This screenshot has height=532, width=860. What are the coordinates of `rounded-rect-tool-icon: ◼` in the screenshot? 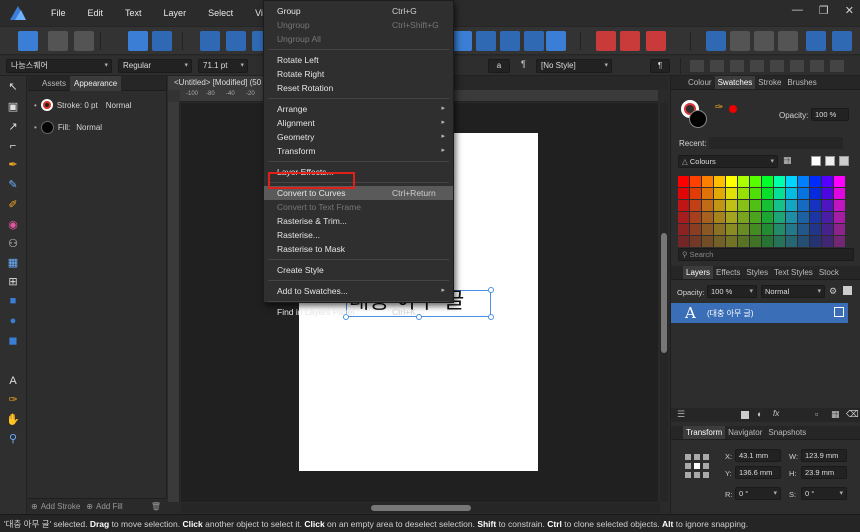 It's located at (13, 341).